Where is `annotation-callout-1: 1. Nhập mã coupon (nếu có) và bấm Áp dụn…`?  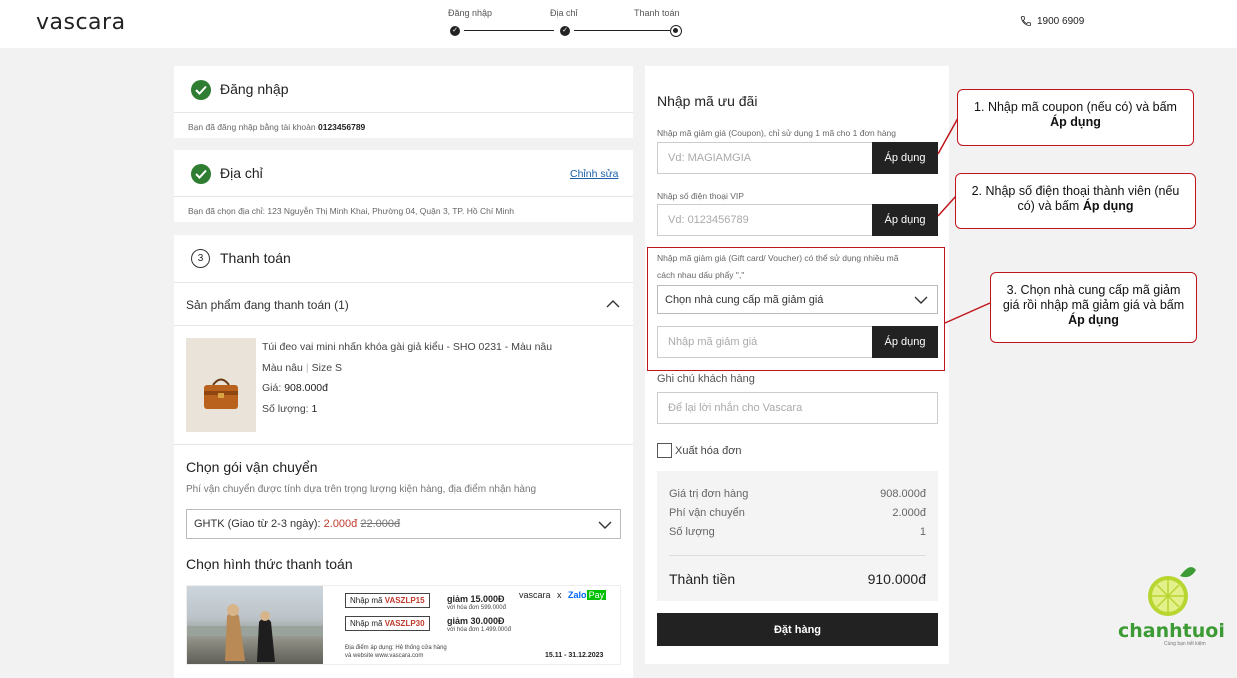 annotation-callout-1: 1. Nhập mã coupon (nếu có) và bấm Áp dụn… is located at coordinates (1075, 117).